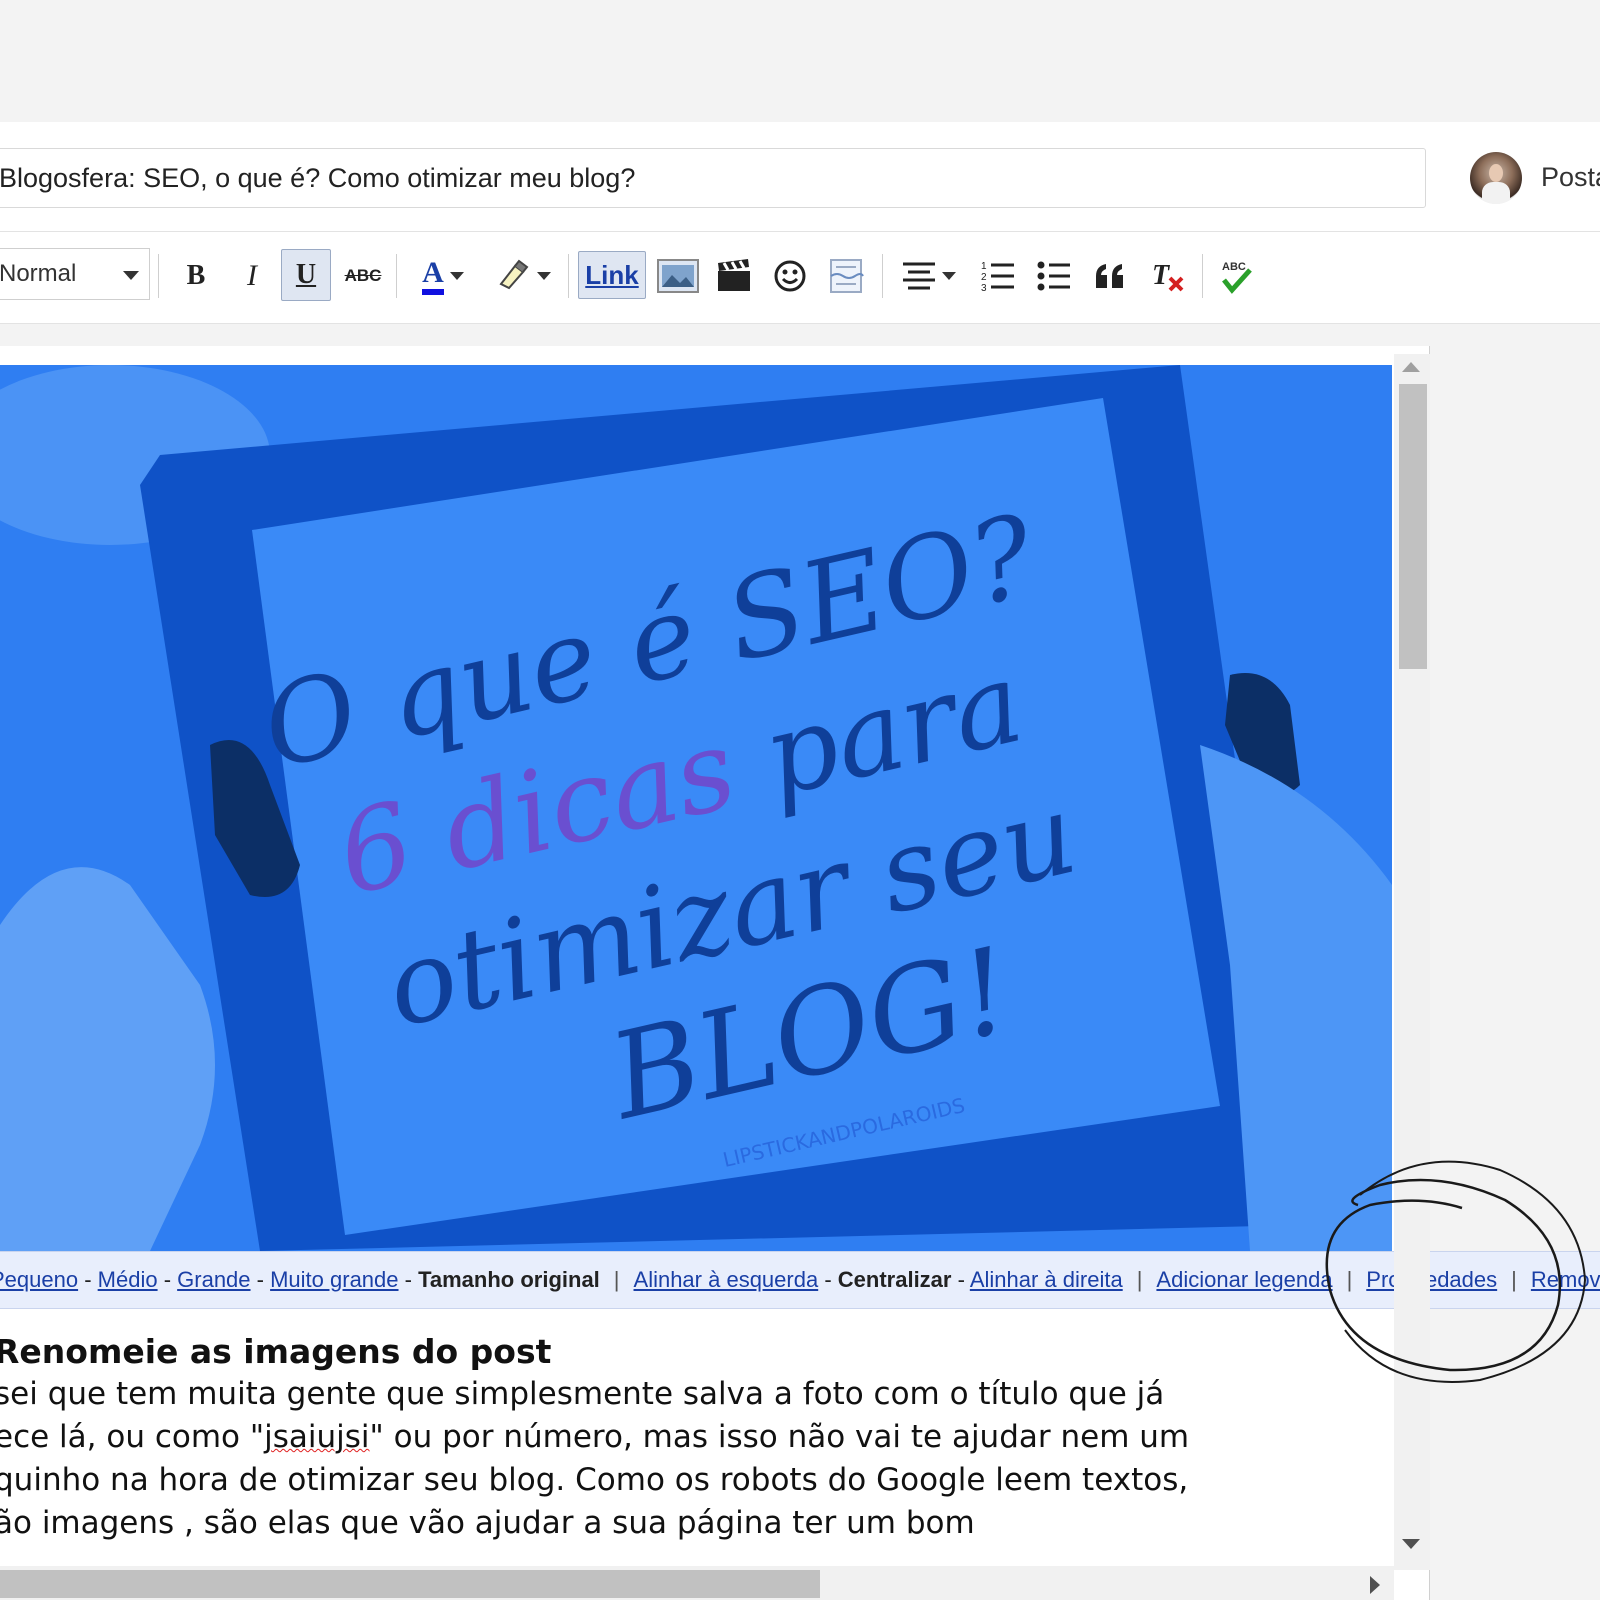 This screenshot has height=1600, width=1600. I want to click on spell-check-button: ABC, so click(1236, 276).